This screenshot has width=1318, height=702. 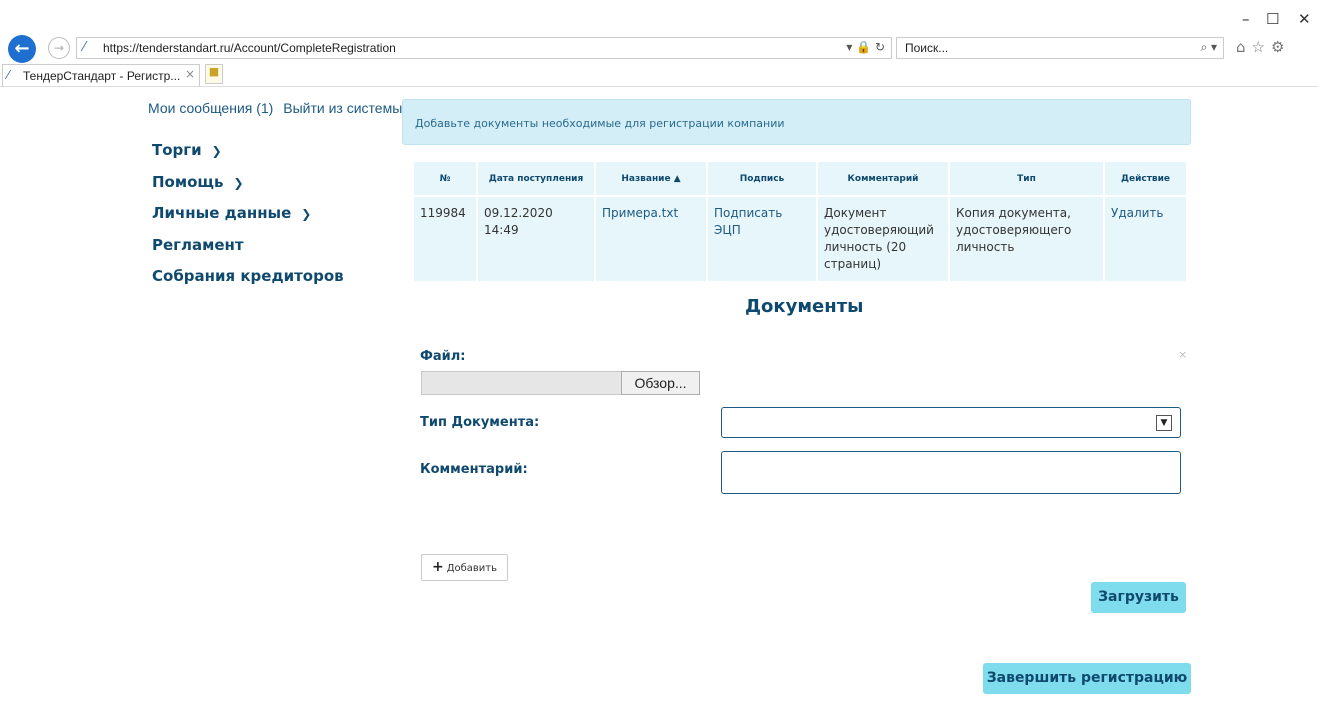 What do you see at coordinates (446, 178) in the screenshot?
I see `col-num: №` at bounding box center [446, 178].